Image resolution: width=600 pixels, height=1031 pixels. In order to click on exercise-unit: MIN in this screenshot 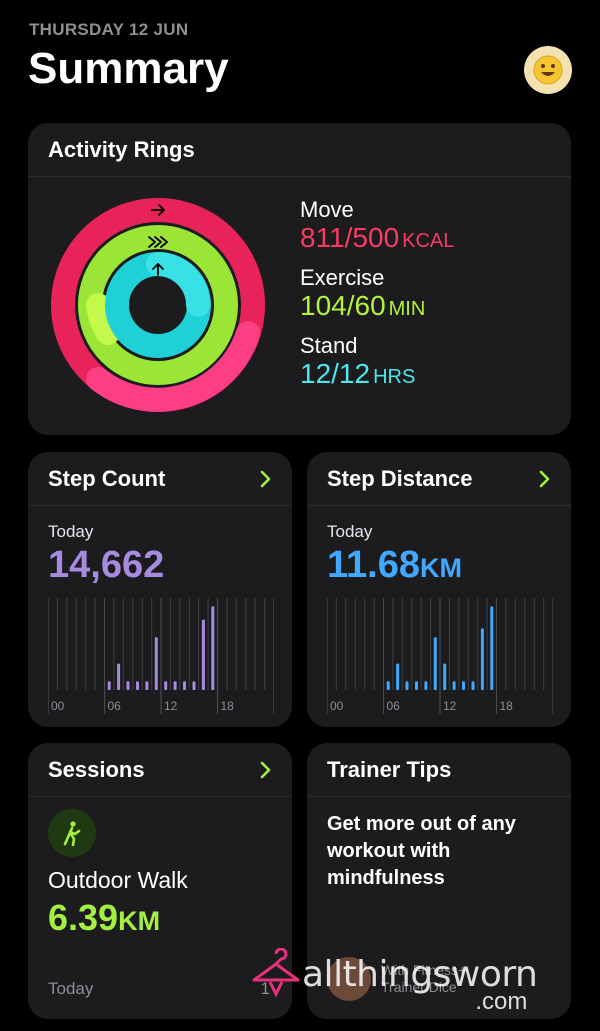, I will do `click(407, 309)`.